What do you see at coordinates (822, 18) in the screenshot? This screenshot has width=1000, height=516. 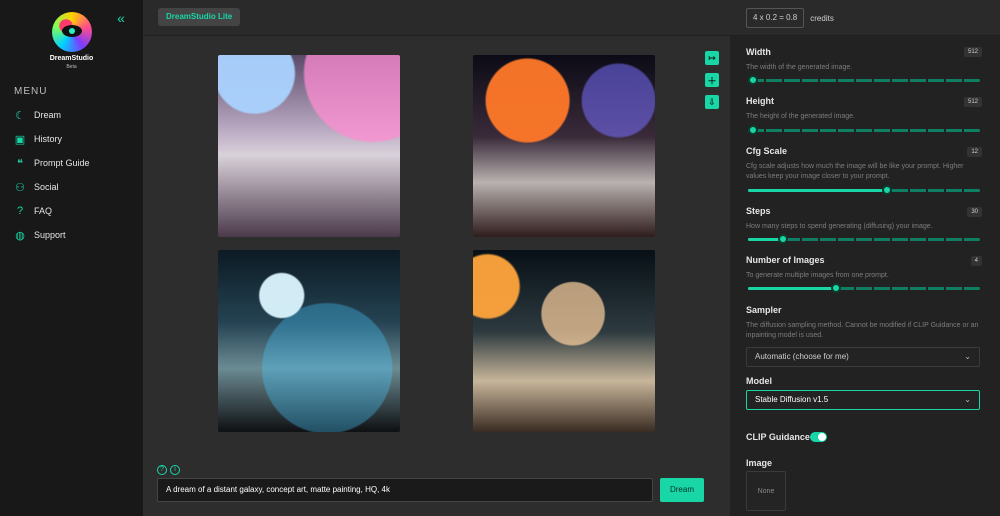 I see `credits-label: credits` at bounding box center [822, 18].